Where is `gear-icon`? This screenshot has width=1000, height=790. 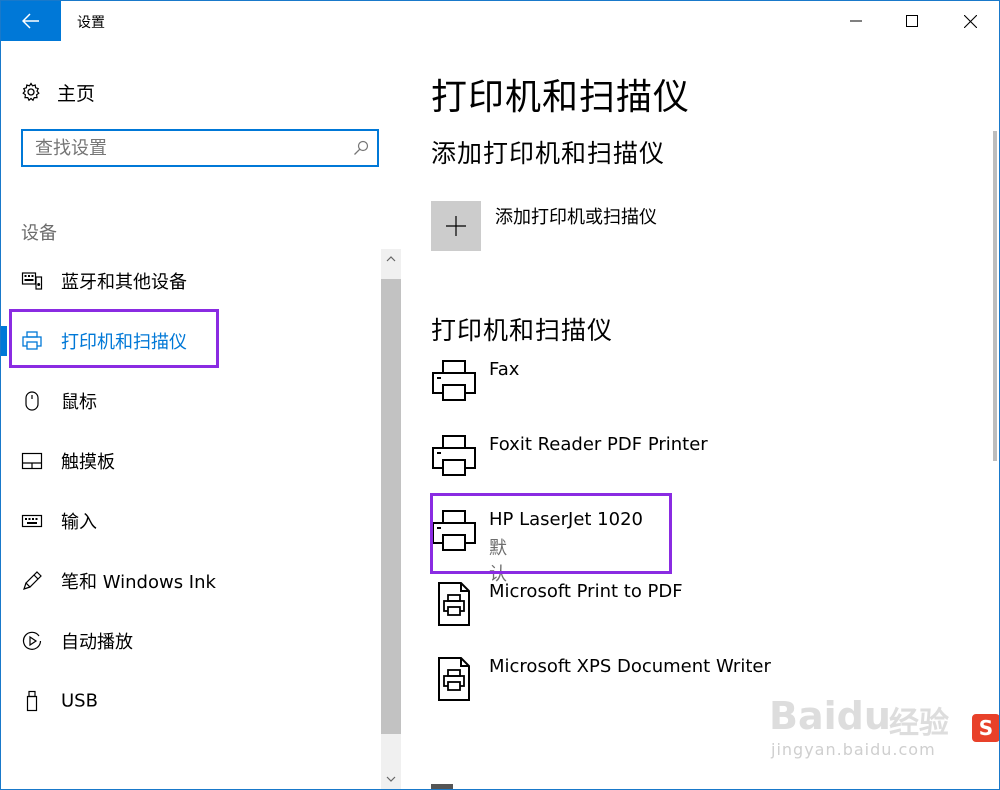 gear-icon is located at coordinates (31, 92).